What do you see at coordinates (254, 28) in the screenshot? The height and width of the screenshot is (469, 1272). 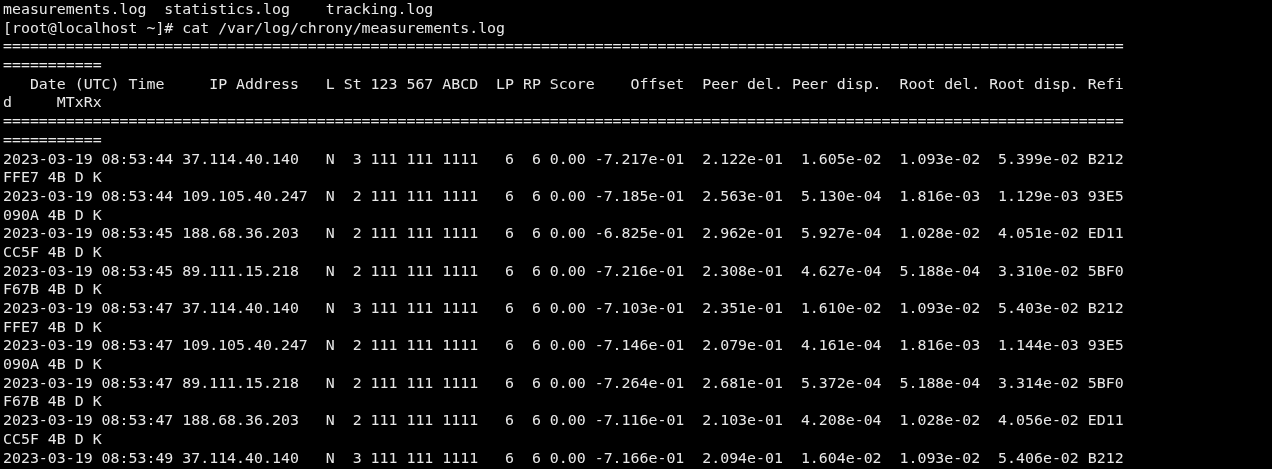 I see `terminal-line: [root@localhost ~]# cat /var/log/chrony/measurements.log` at bounding box center [254, 28].